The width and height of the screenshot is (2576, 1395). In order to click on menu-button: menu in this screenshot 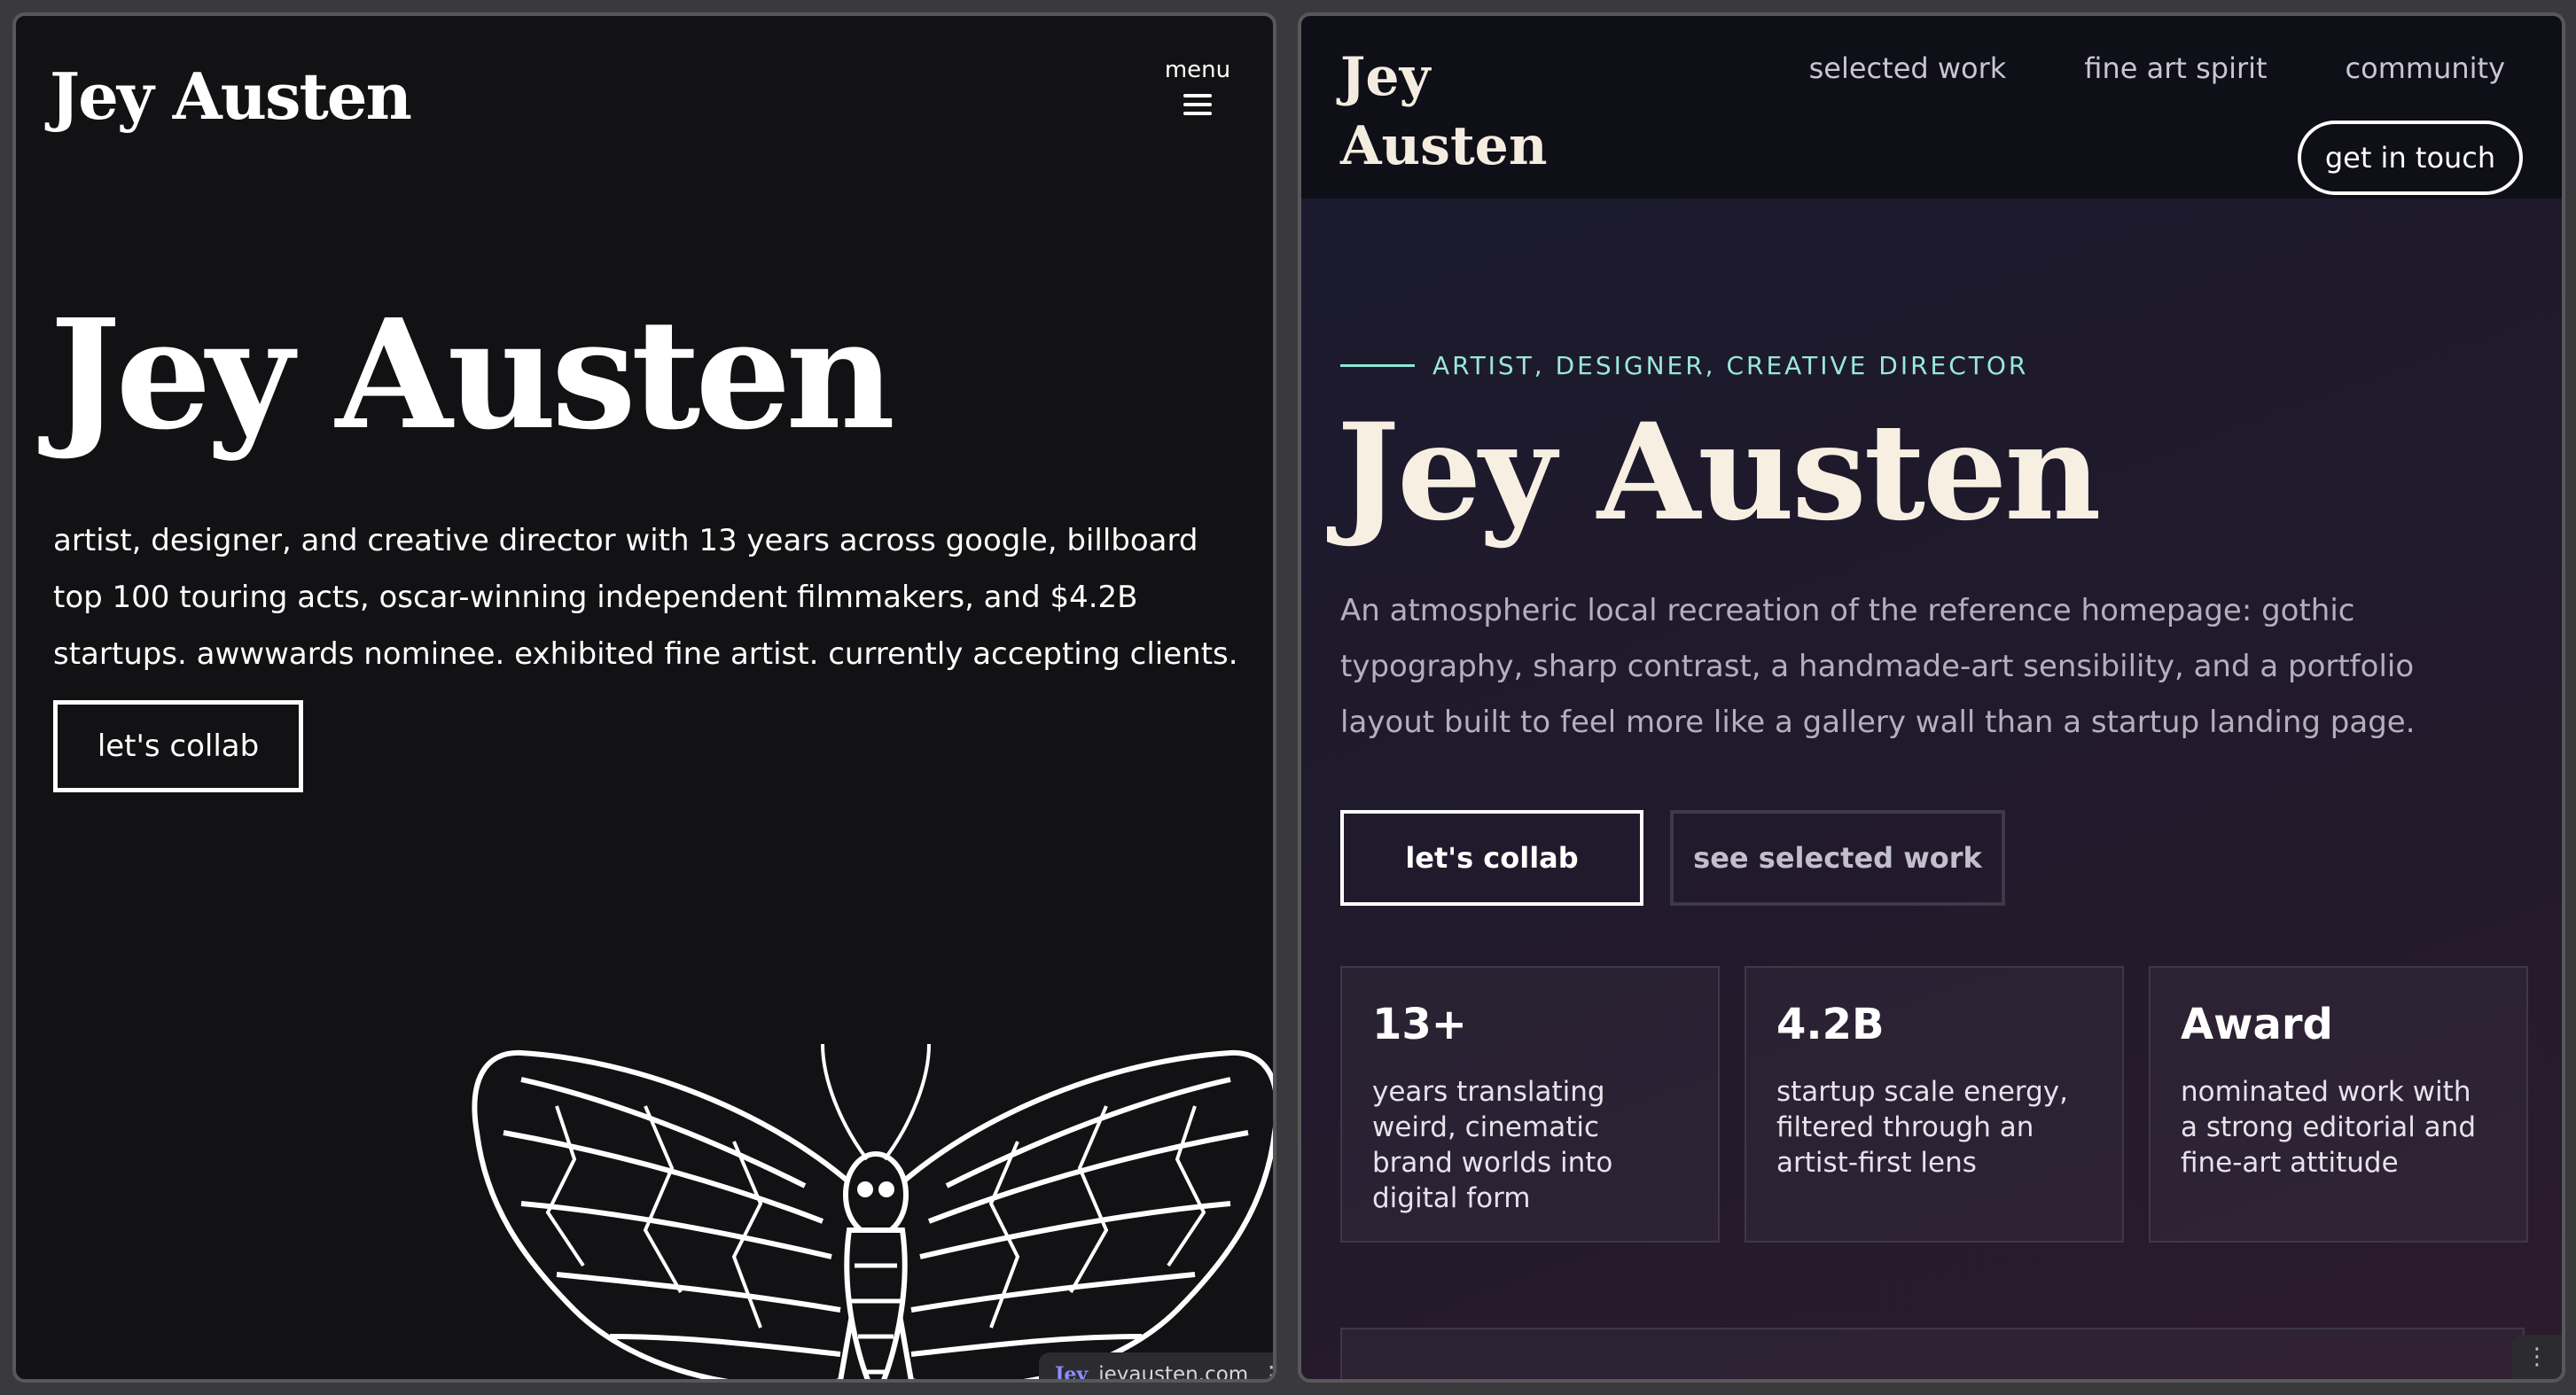, I will do `click(1197, 89)`.